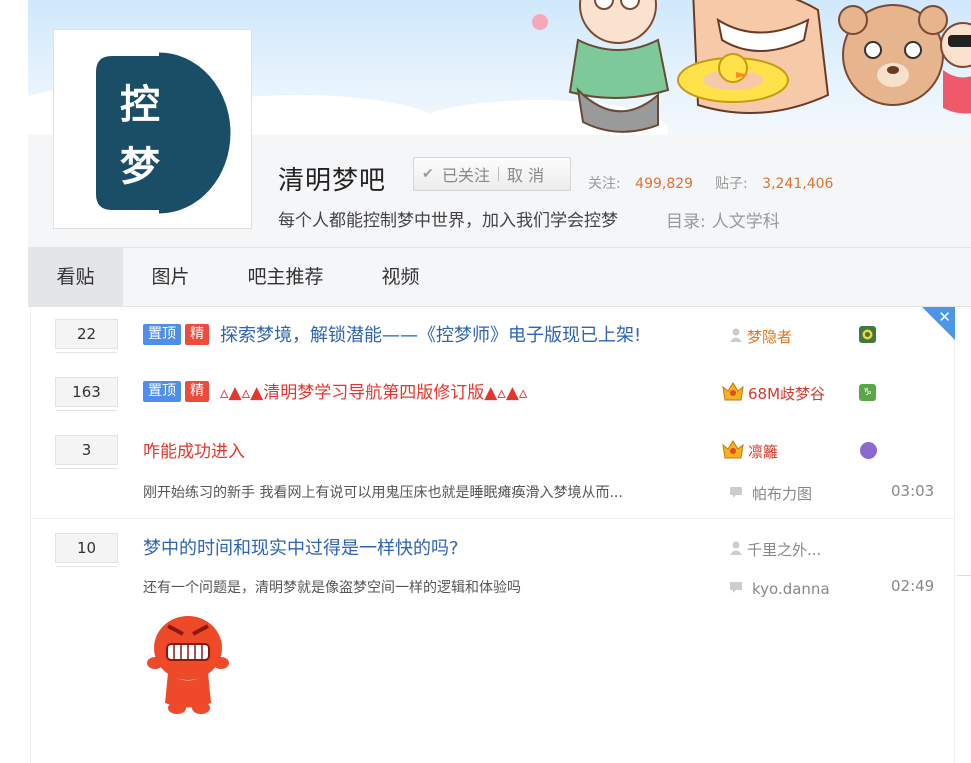 The height and width of the screenshot is (763, 971). What do you see at coordinates (188, 663) in the screenshot?
I see `thread-emoji-image` at bounding box center [188, 663].